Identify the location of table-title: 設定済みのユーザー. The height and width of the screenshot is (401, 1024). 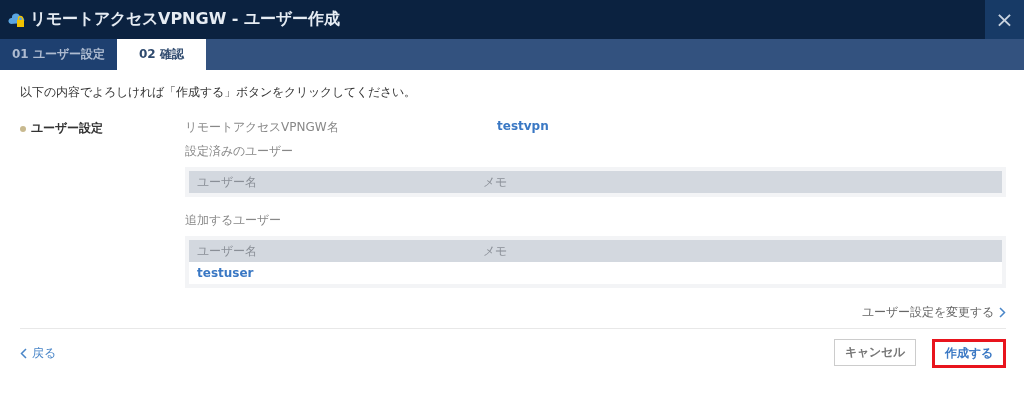
(239, 151).